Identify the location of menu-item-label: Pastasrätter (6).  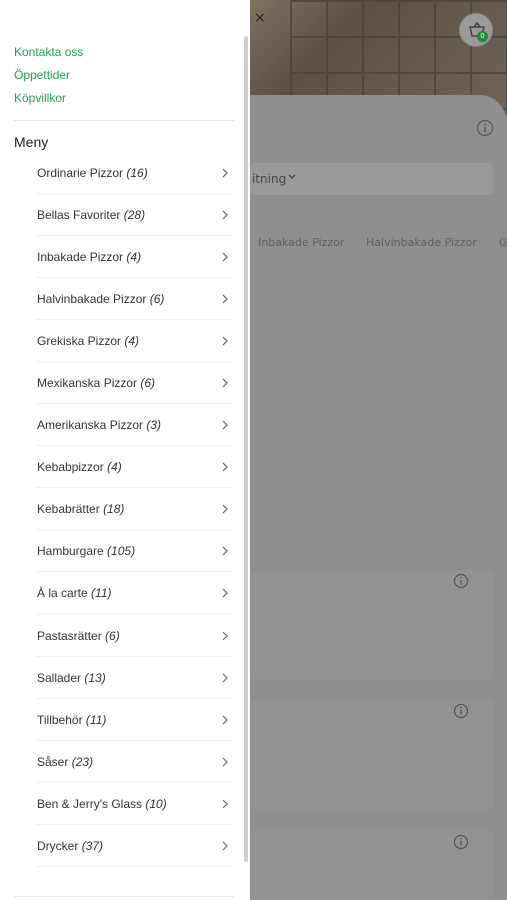
(78, 635).